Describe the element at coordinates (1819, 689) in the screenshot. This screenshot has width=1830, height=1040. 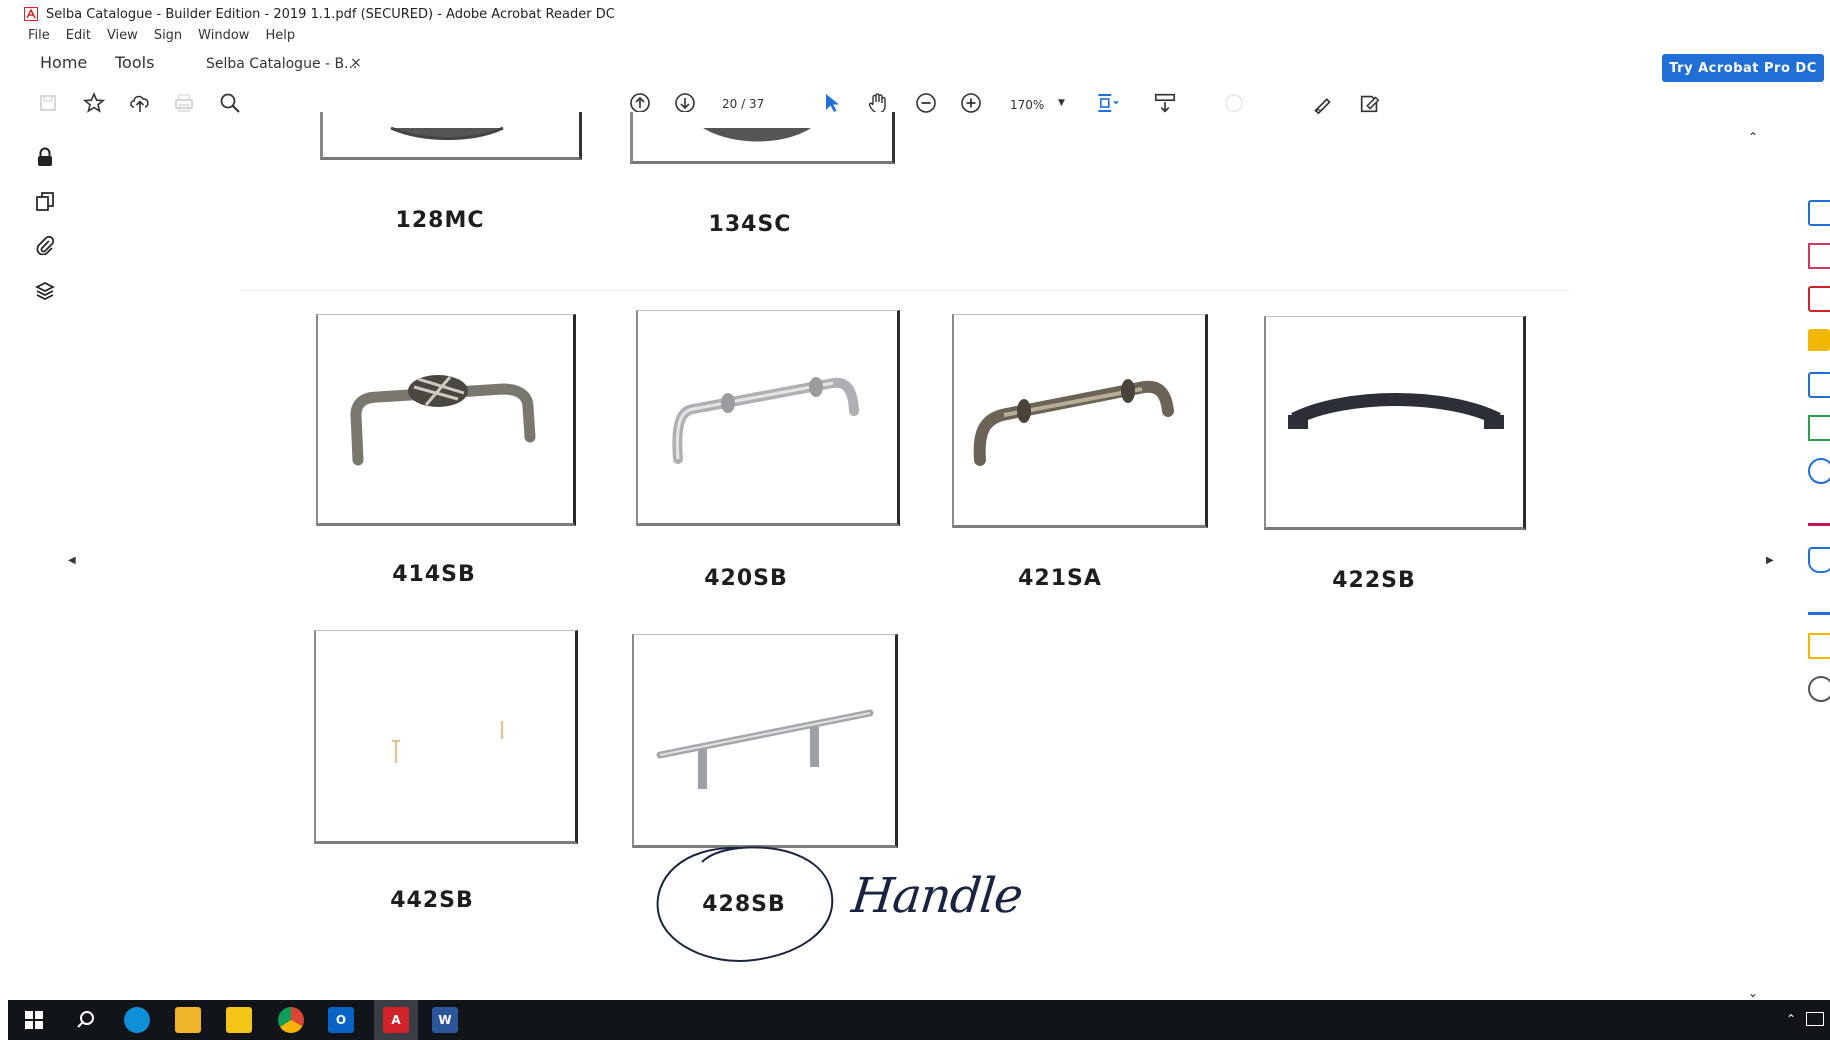
I see `more-tools-wrench-icon` at that location.